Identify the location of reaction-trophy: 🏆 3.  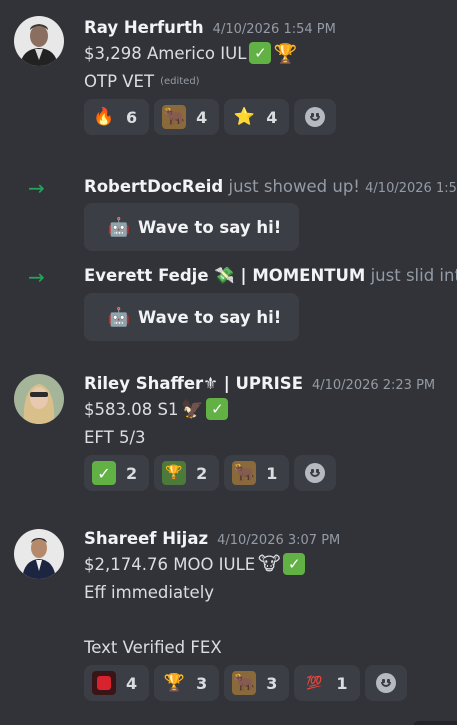
(187, 683).